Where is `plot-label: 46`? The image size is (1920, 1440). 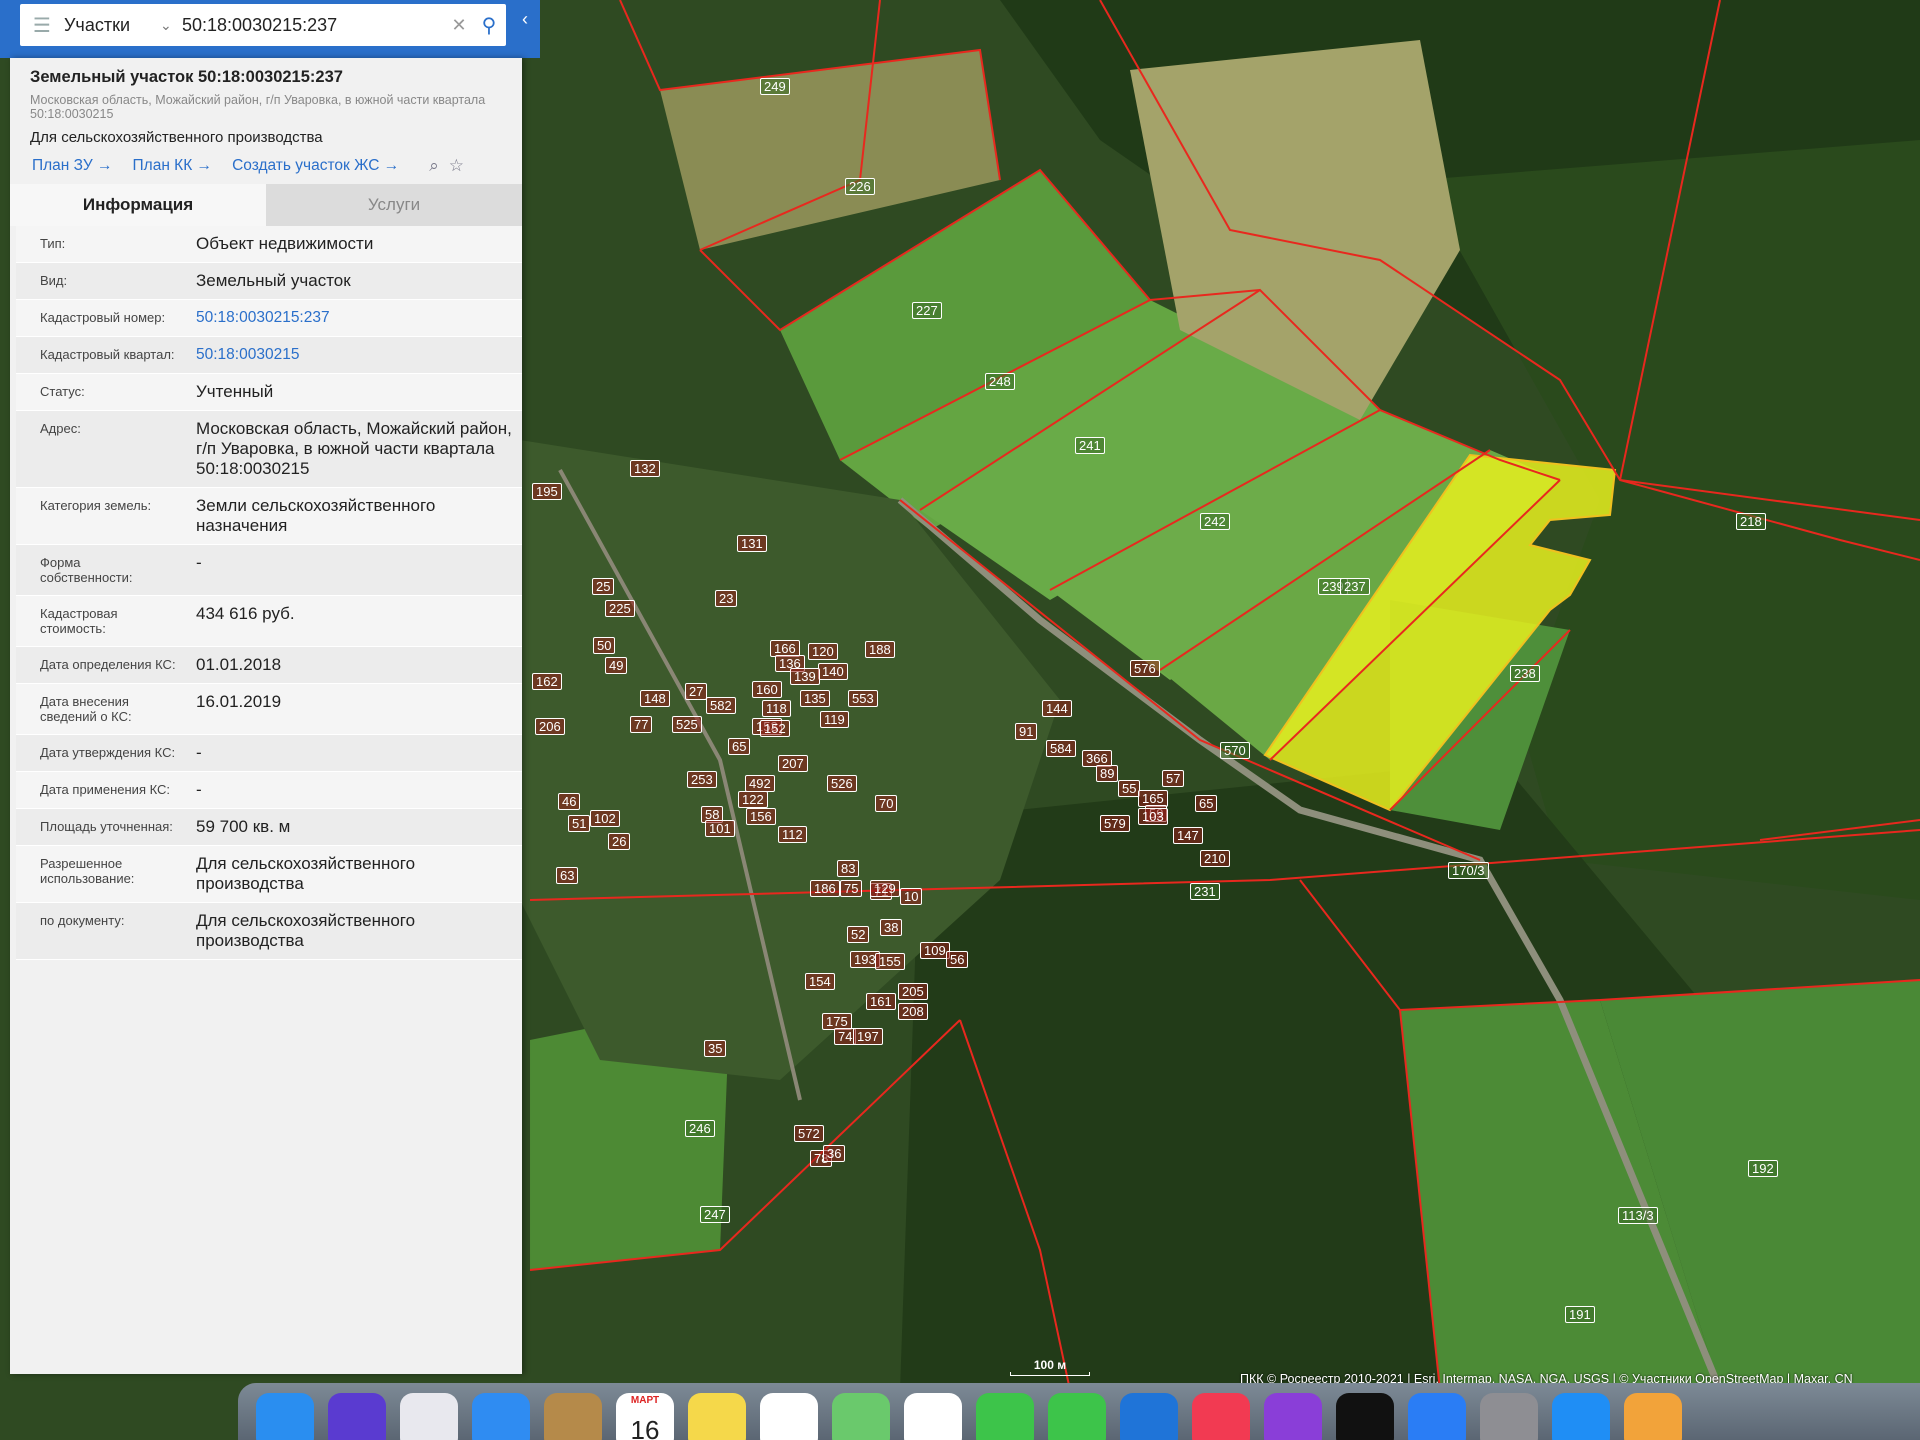
plot-label: 46 is located at coordinates (569, 801).